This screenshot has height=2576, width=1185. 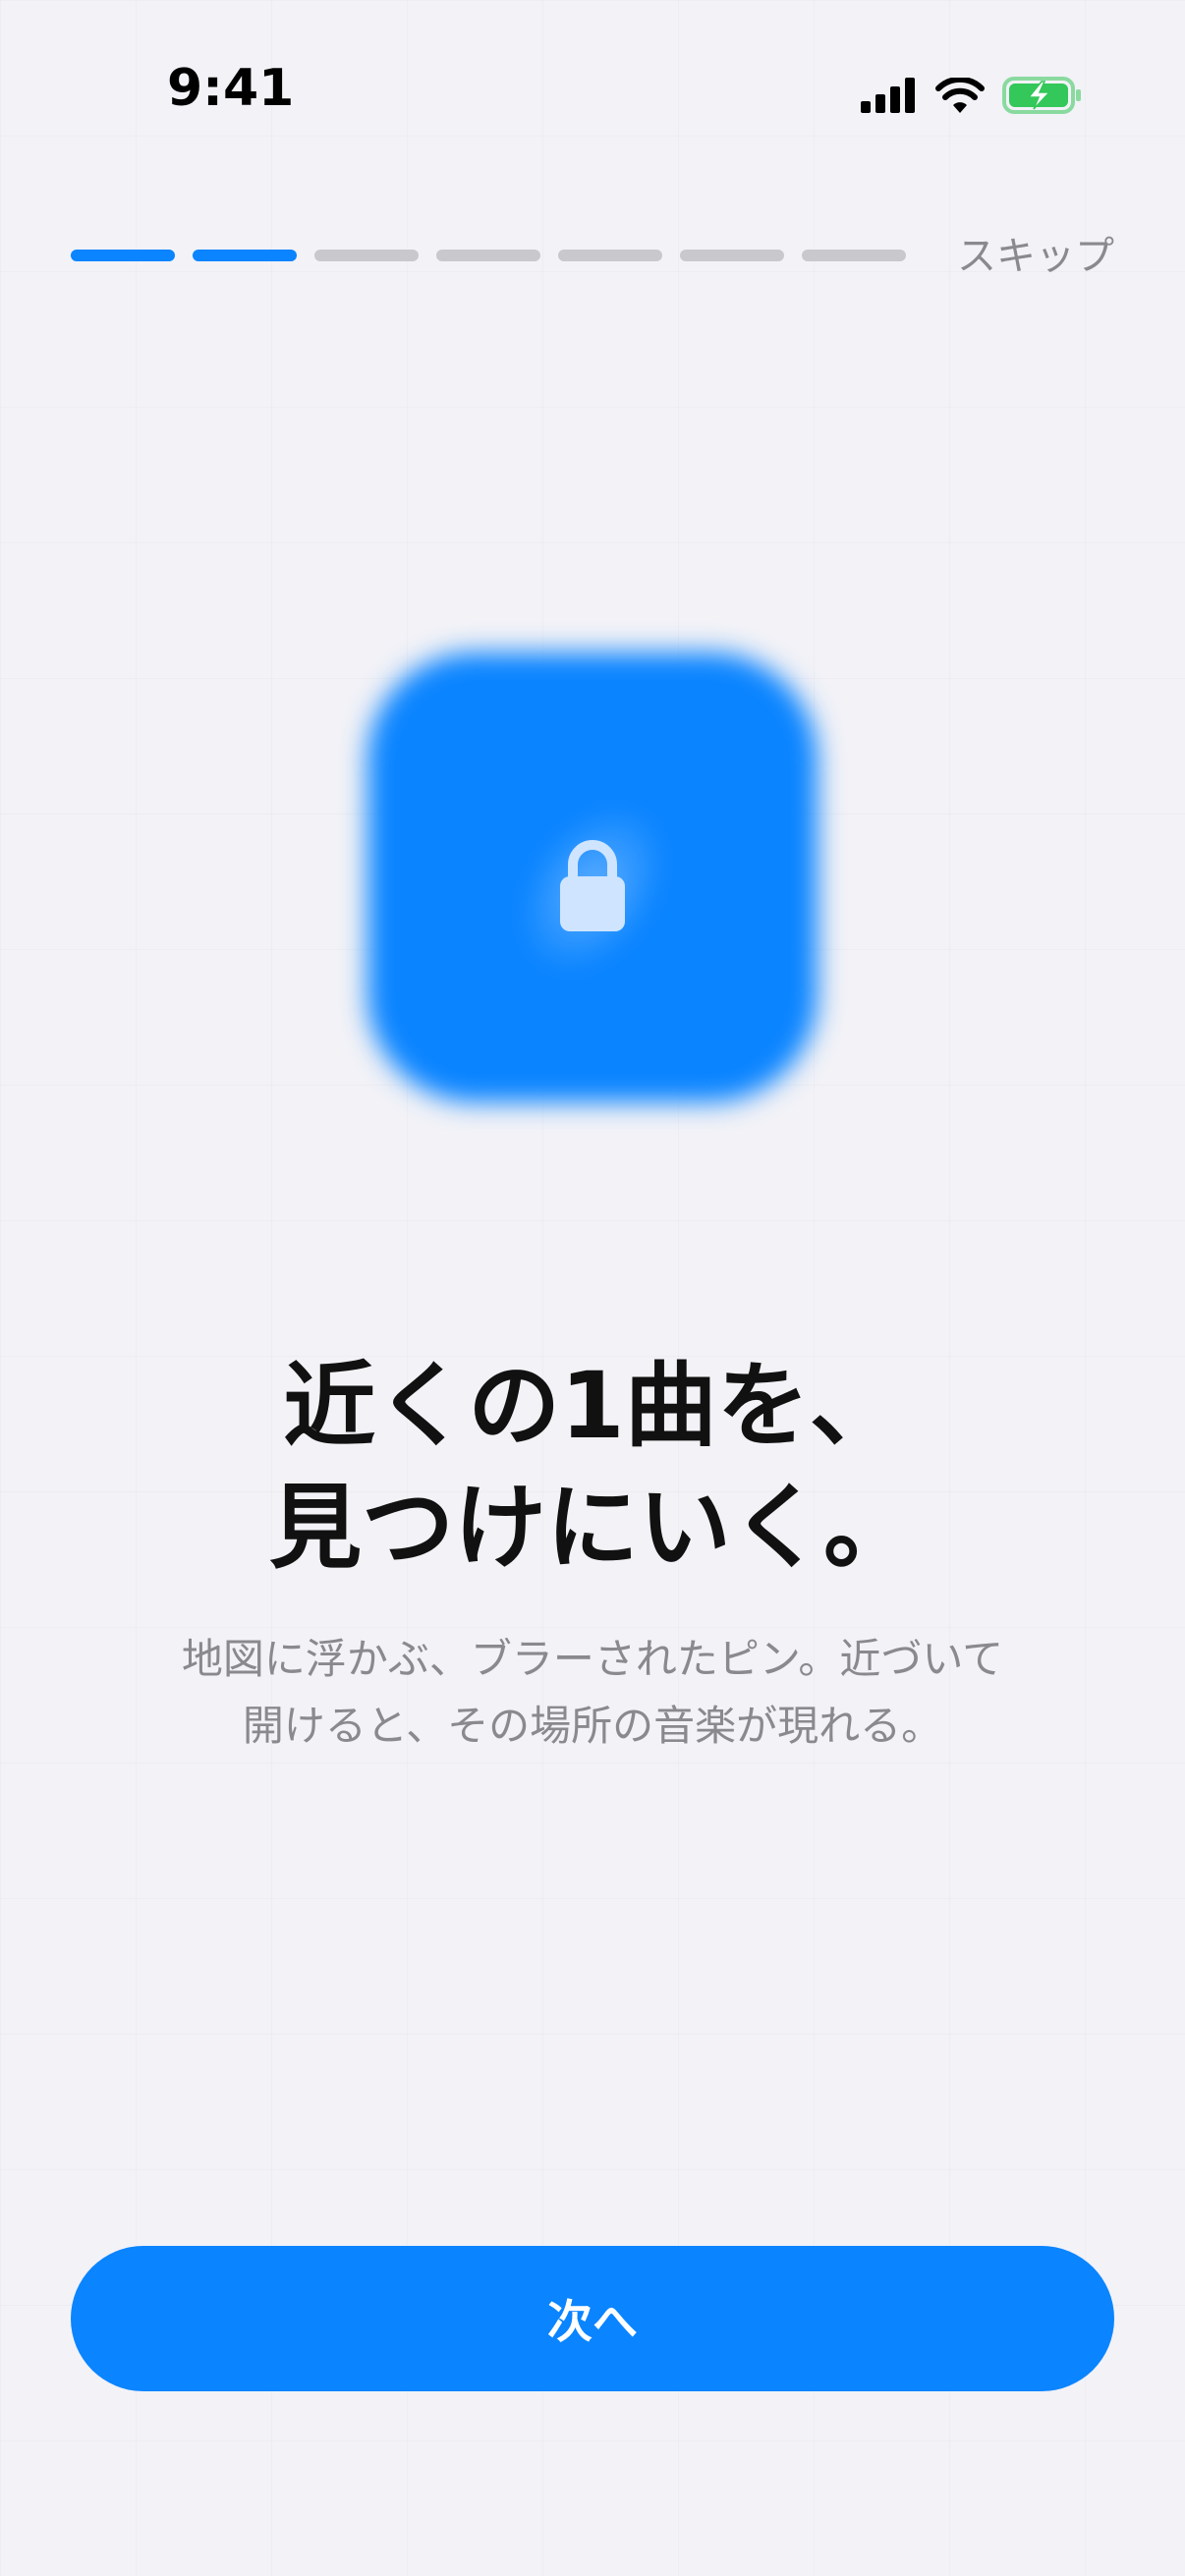 What do you see at coordinates (592, 1693) in the screenshot?
I see `page-description: 地図に浮かぶ、ブラーされたピン。近づいて 開けると、その場所の音楽が現れる。` at bounding box center [592, 1693].